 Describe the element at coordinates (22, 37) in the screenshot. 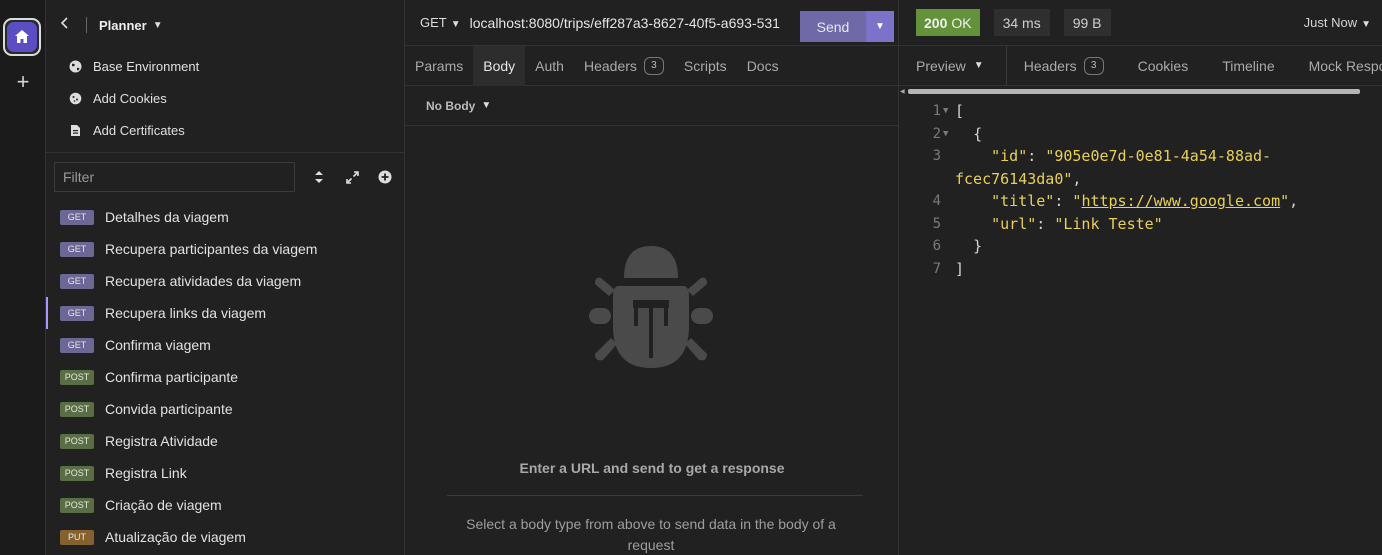

I see `home-button` at that location.